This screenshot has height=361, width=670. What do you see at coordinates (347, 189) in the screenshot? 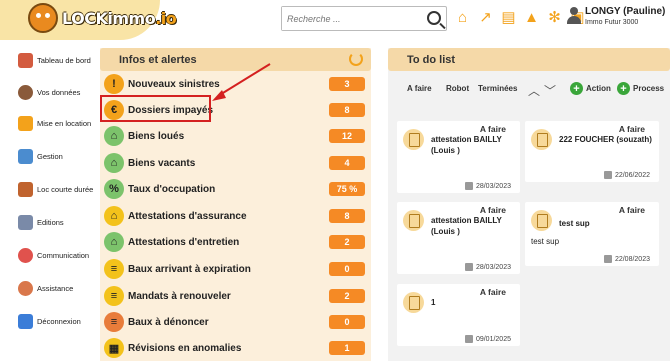
I see `alert-count-badge: 75 %` at bounding box center [347, 189].